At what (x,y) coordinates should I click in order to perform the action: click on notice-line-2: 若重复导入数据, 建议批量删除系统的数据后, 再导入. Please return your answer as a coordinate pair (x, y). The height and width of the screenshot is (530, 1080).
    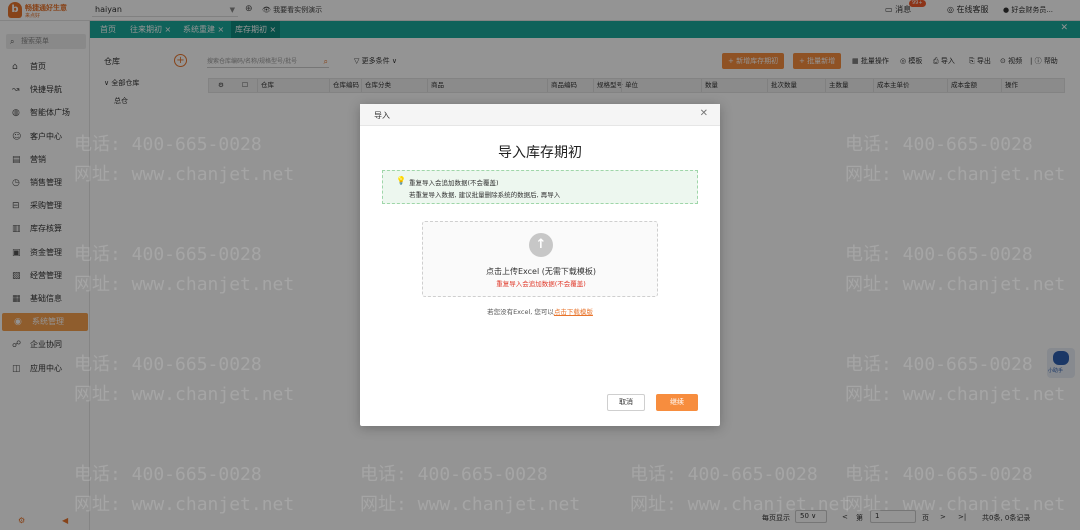
    Looking at the image, I should click on (485, 195).